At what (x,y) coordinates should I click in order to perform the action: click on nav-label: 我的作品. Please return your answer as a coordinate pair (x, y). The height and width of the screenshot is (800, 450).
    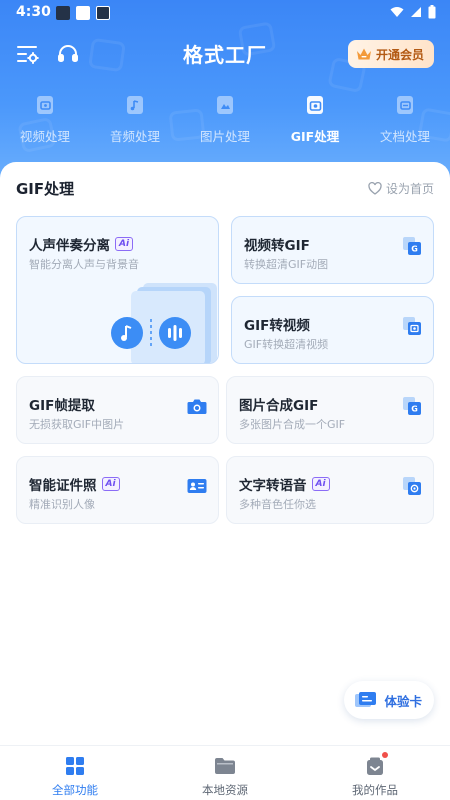
    Looking at the image, I should click on (375, 790).